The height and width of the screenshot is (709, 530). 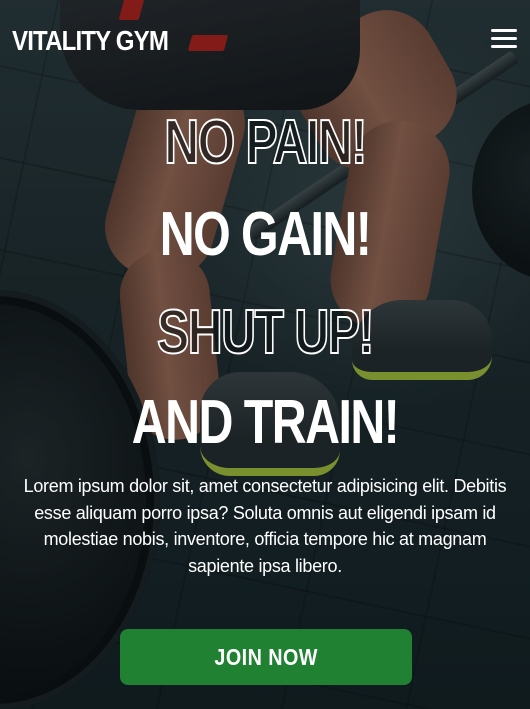 What do you see at coordinates (265, 234) in the screenshot?
I see `slogan-line-2: NO GAIN!` at bounding box center [265, 234].